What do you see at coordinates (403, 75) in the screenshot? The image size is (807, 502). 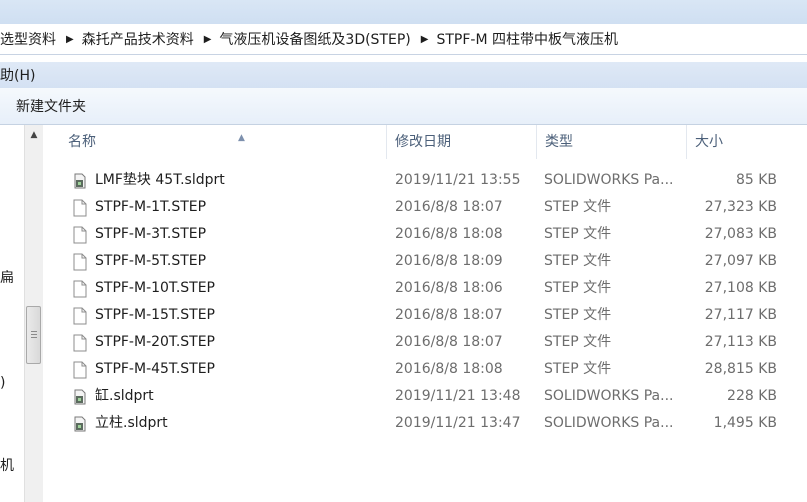 I see `menu-bar: 助(H)` at bounding box center [403, 75].